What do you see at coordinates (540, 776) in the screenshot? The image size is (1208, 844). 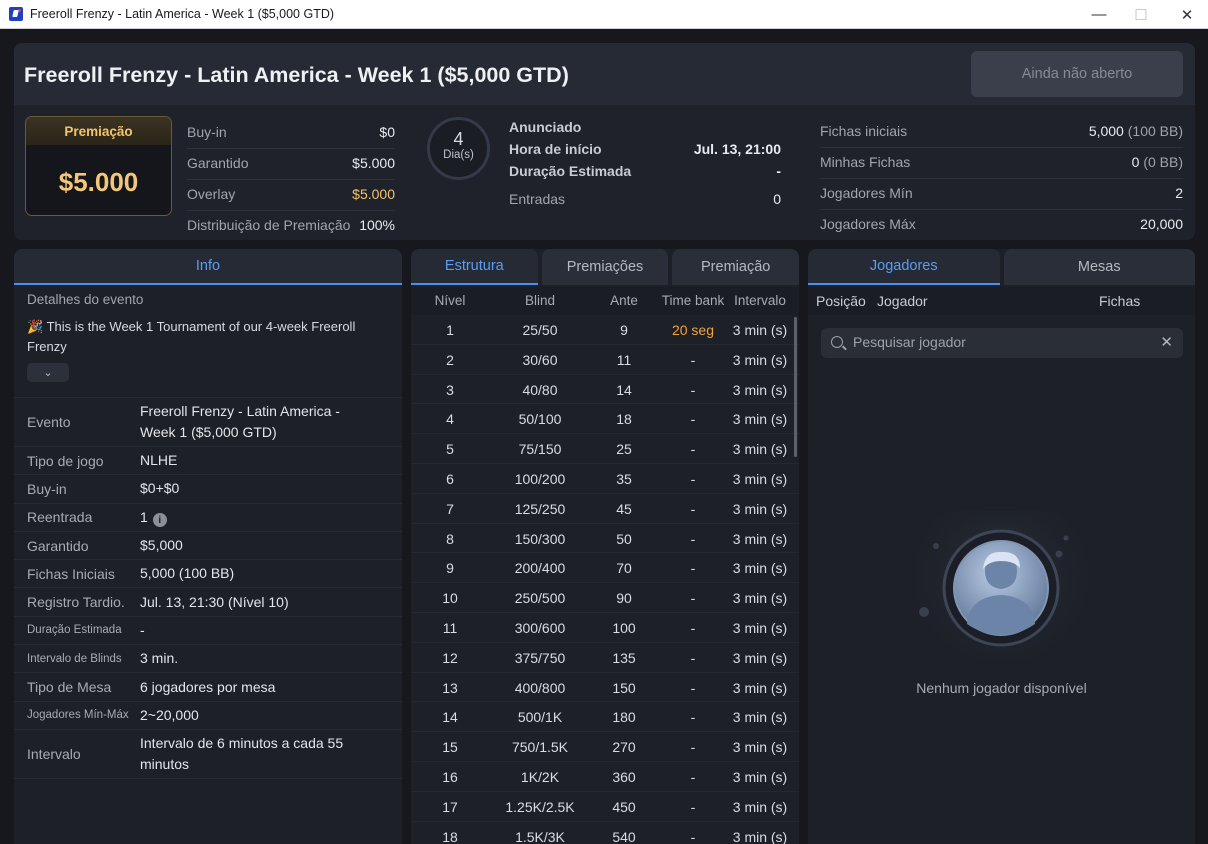 I see `blind-cell: 1K/2K` at bounding box center [540, 776].